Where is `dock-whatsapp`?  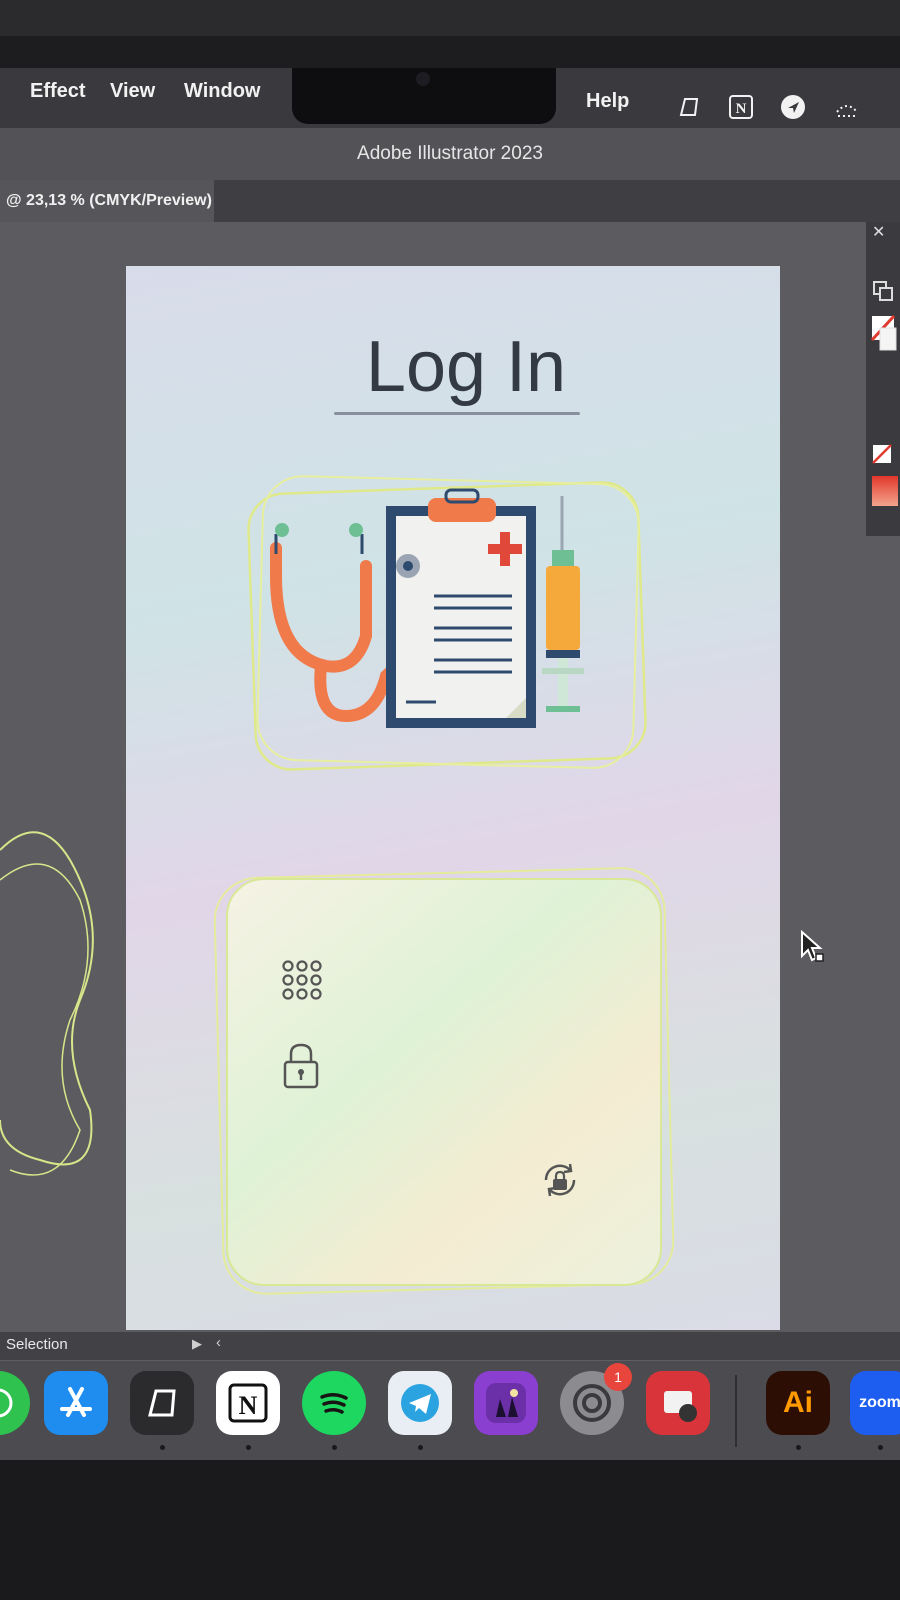
dock-whatsapp is located at coordinates (15, 1403).